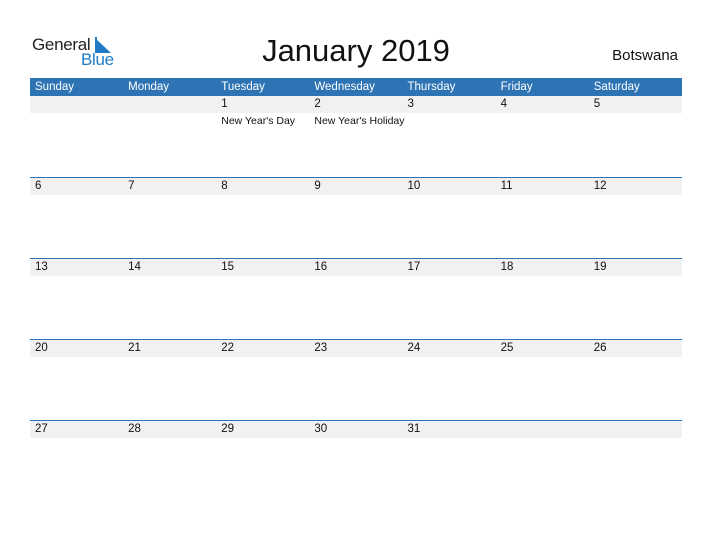 Image resolution: width=712 pixels, height=550 pixels. Describe the element at coordinates (414, 429) in the screenshot. I see `day-number: 31` at that location.